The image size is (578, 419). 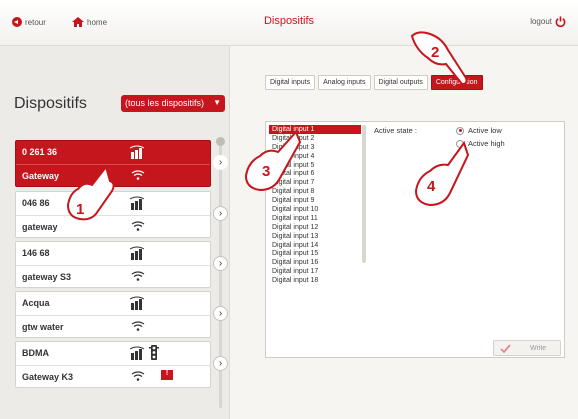 What do you see at coordinates (121, 364) in the screenshot?
I see `device-card: BDMA Gateway K3 ! ›` at bounding box center [121, 364].